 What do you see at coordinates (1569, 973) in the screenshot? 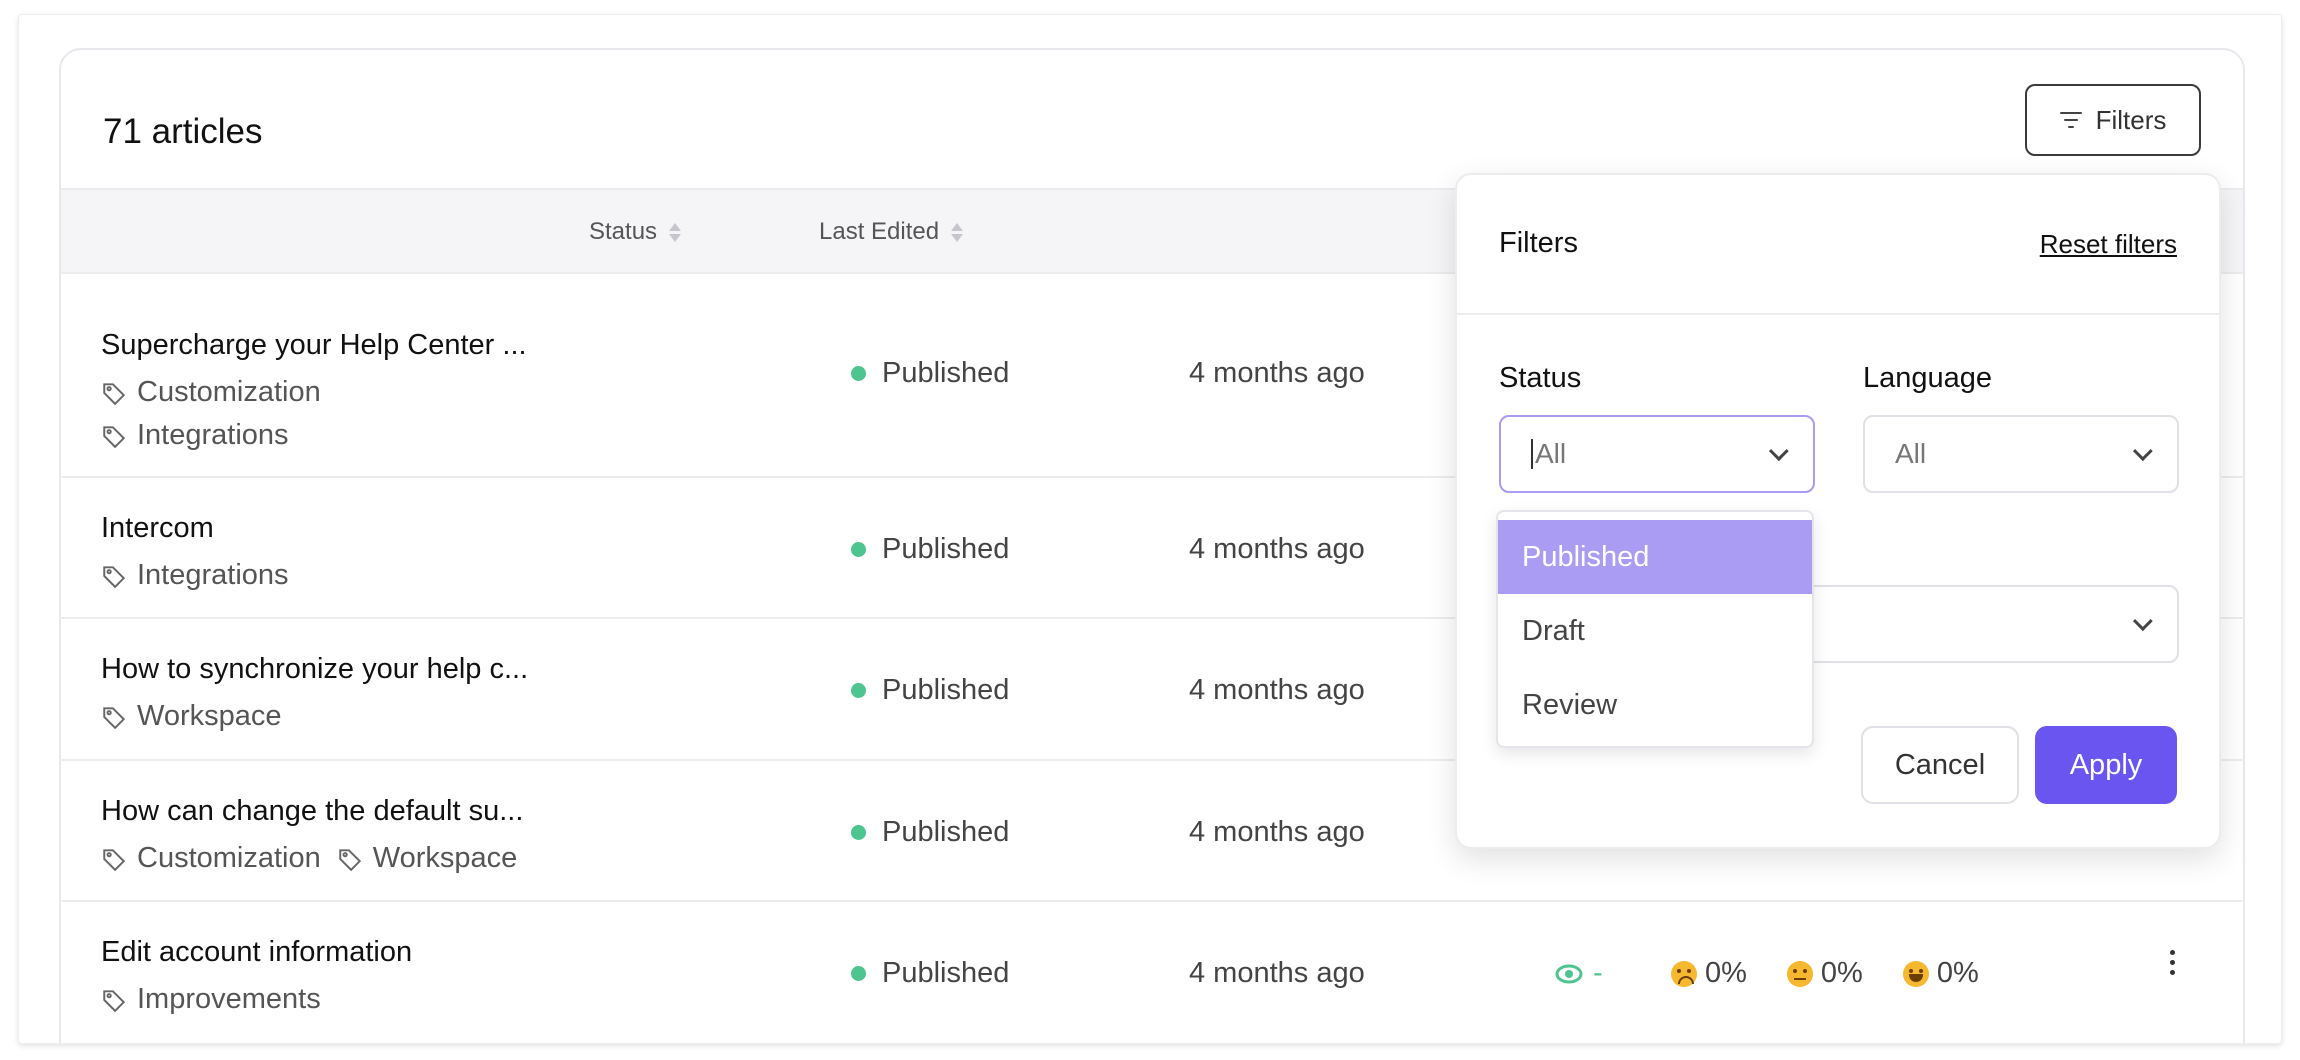
I see `eye-icon` at bounding box center [1569, 973].